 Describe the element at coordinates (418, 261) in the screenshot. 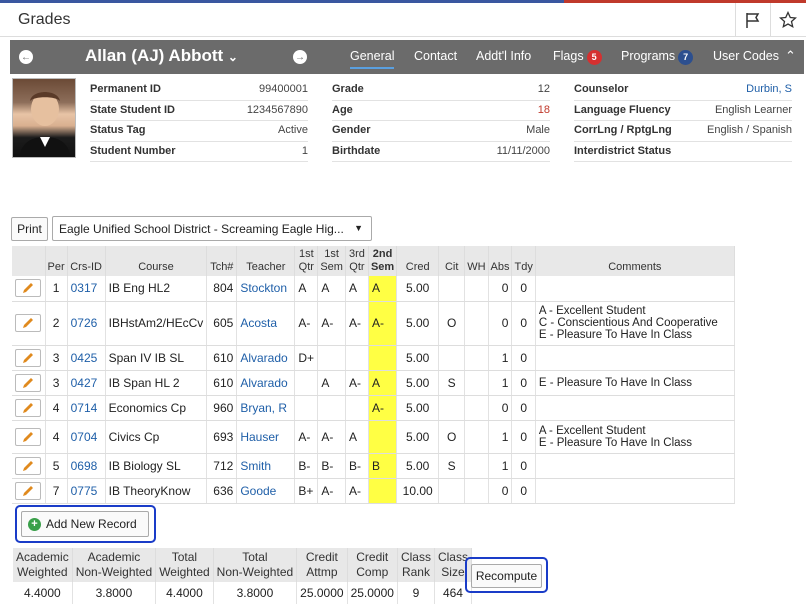

I see `col-header: Cred` at that location.